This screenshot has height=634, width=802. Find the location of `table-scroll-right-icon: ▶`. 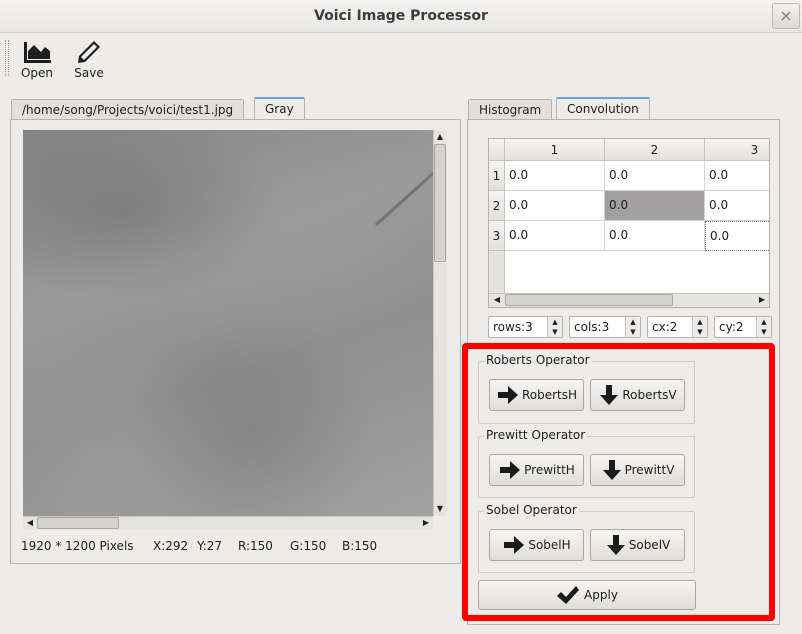

table-scroll-right-icon: ▶ is located at coordinates (762, 300).